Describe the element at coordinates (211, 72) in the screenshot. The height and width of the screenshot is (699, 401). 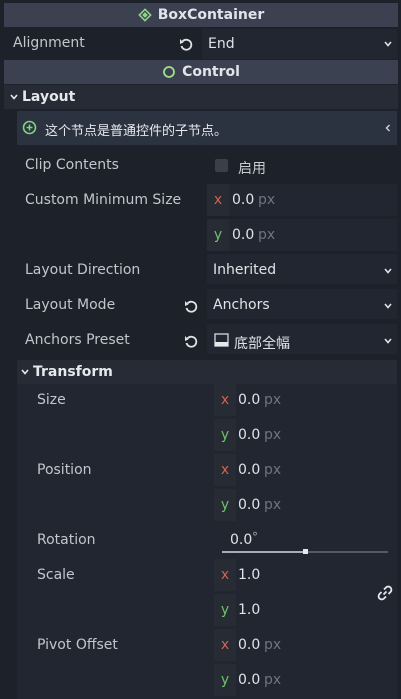
I see `control-title: Control` at that location.